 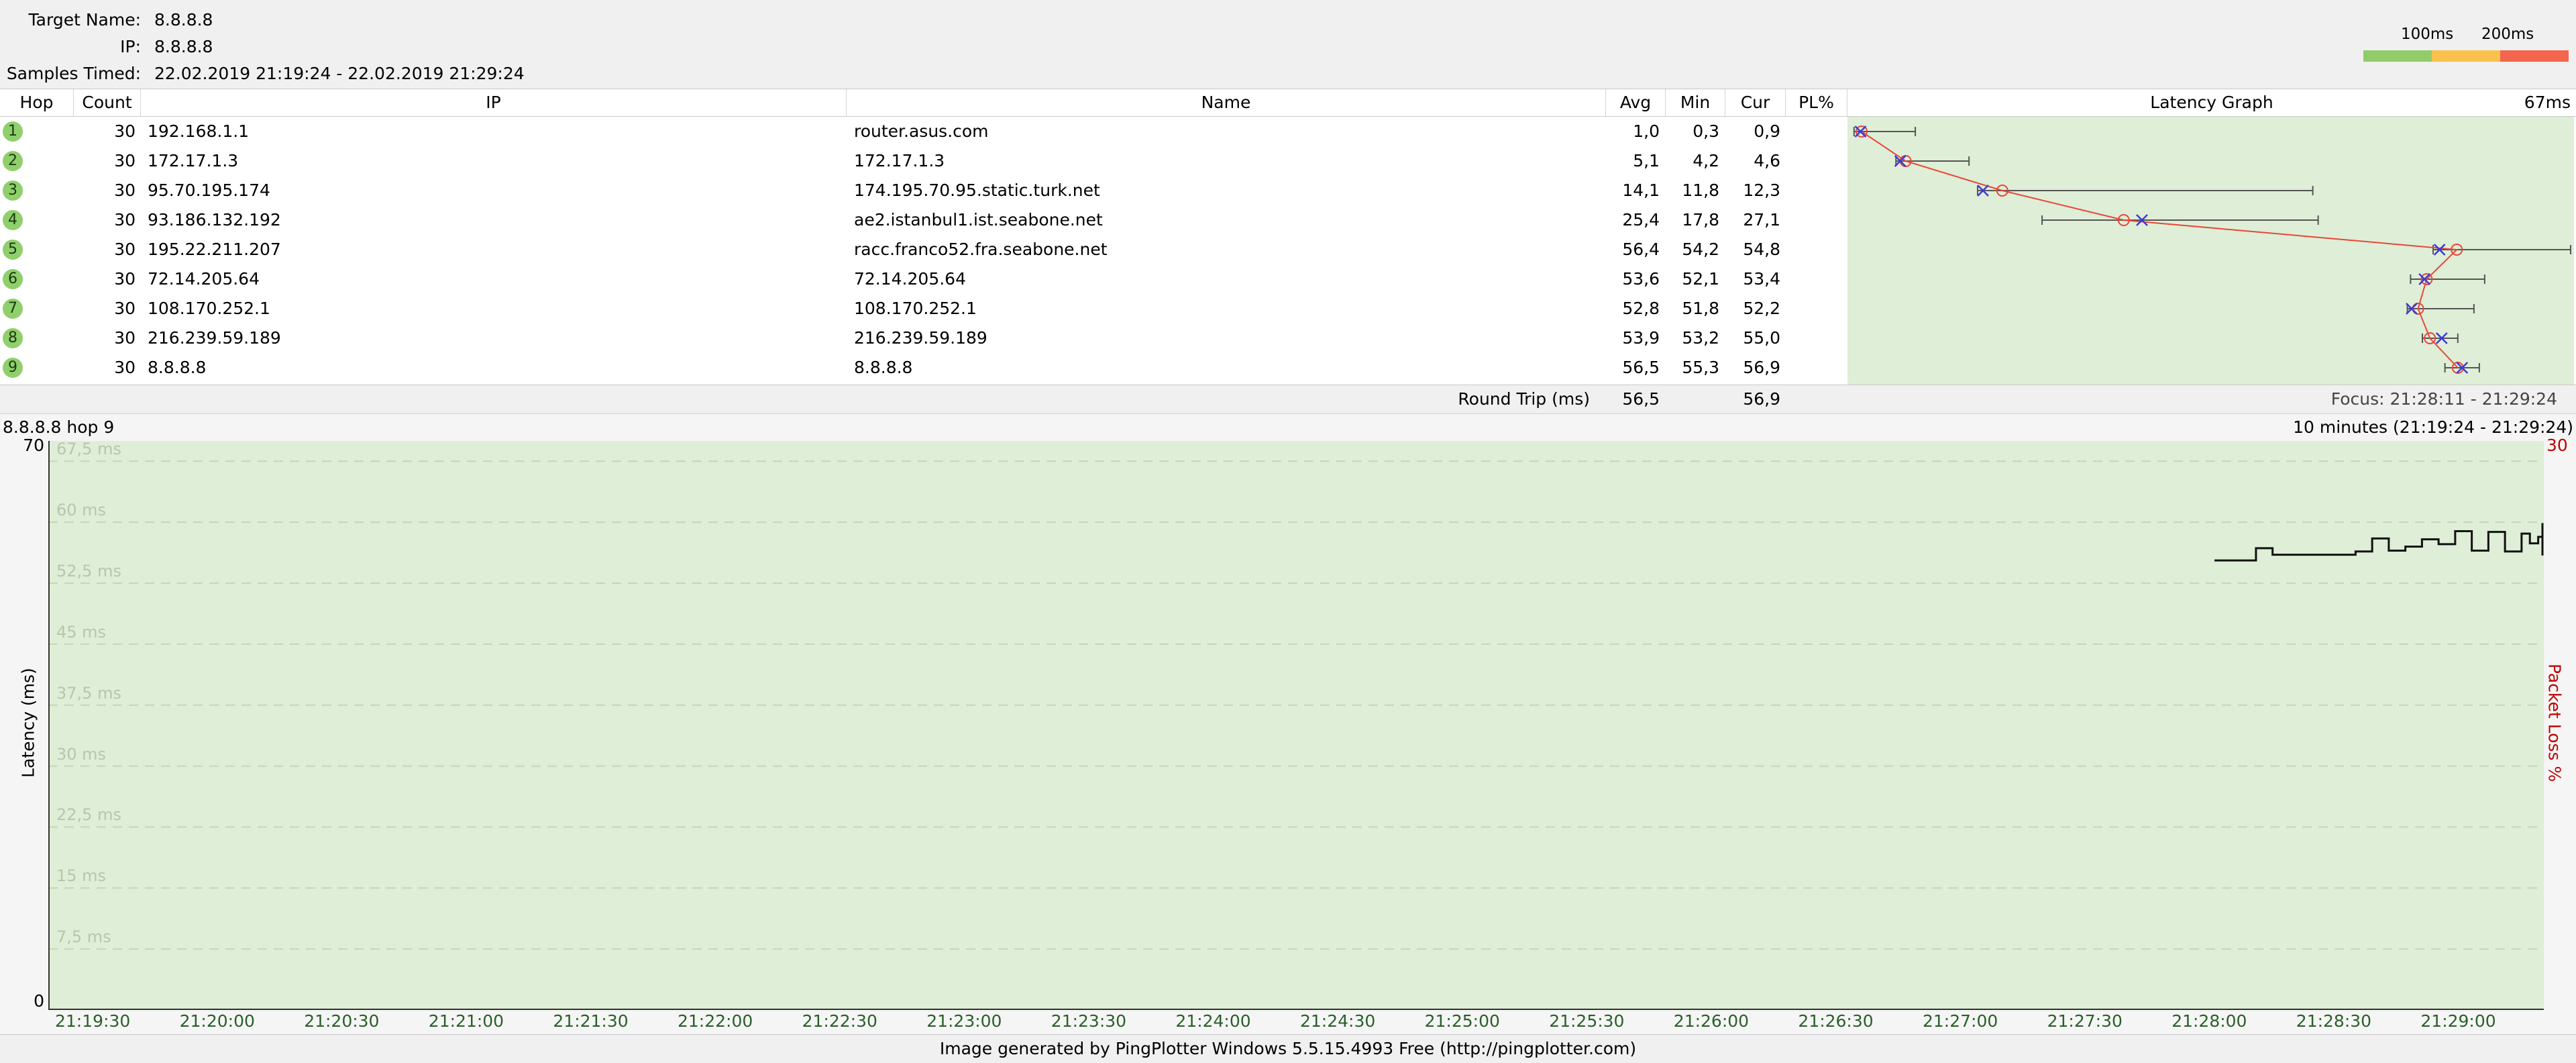 I want to click on hop-name: 108.170.252.1, so click(x=915, y=308).